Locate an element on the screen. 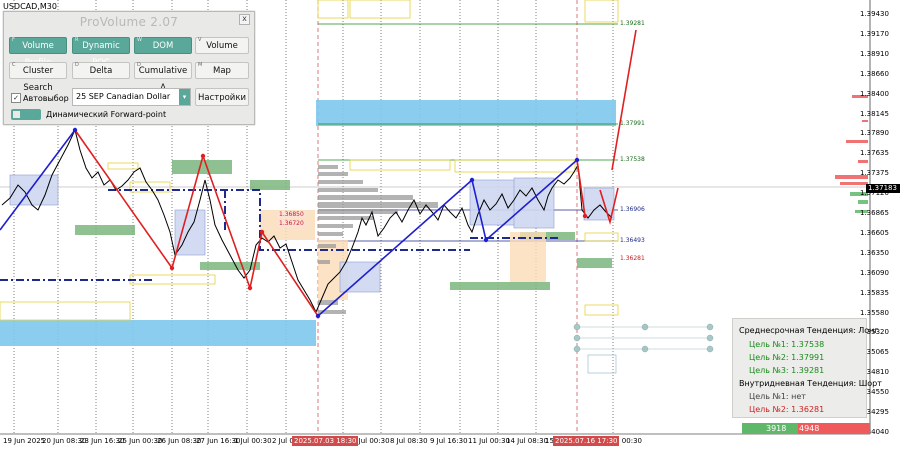 This screenshot has height=449, width=900. time-tick-label: 9 Jul 16:30 is located at coordinates (449, 441).